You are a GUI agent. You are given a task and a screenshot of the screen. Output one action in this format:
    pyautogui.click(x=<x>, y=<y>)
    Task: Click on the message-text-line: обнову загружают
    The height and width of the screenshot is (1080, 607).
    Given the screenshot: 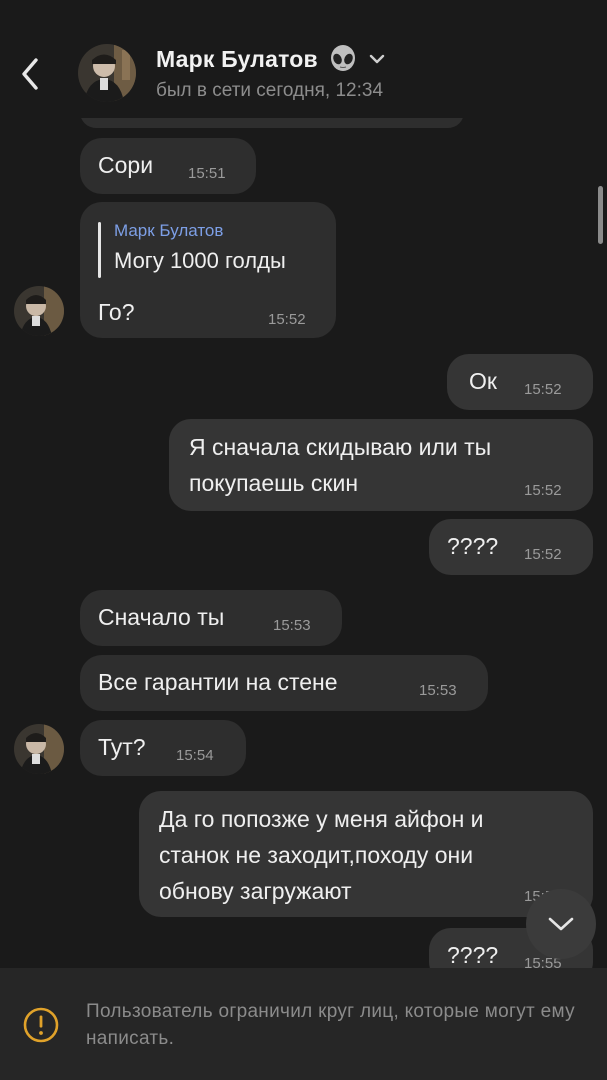 What is the action you would take?
    pyautogui.click(x=255, y=891)
    